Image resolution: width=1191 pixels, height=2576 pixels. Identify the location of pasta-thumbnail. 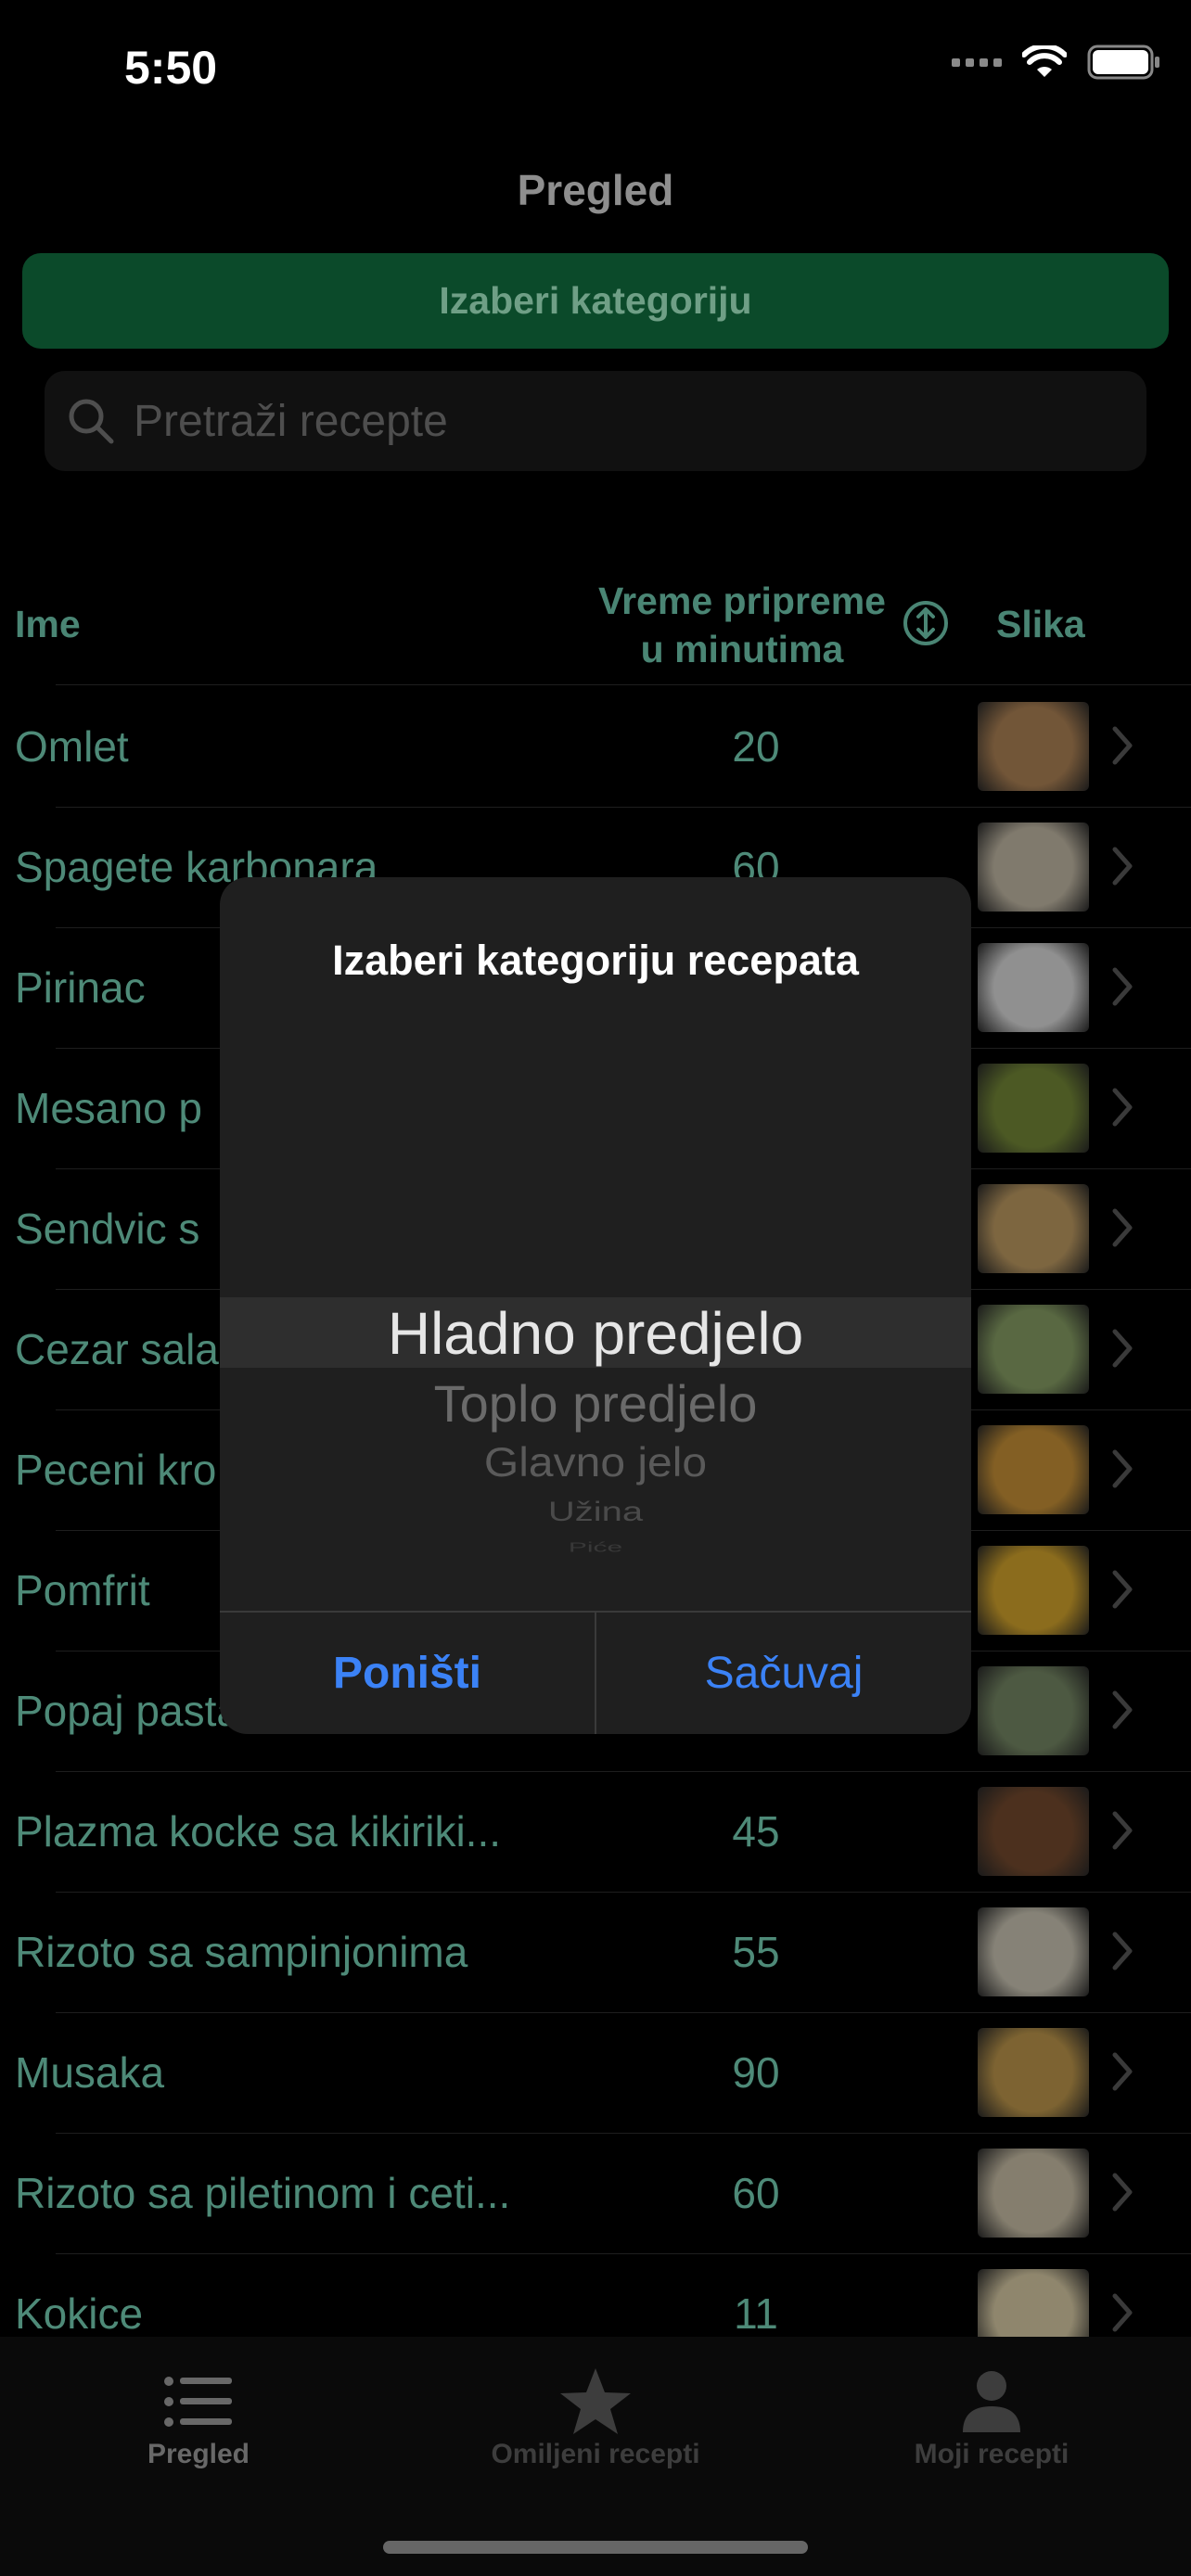
(1033, 1711).